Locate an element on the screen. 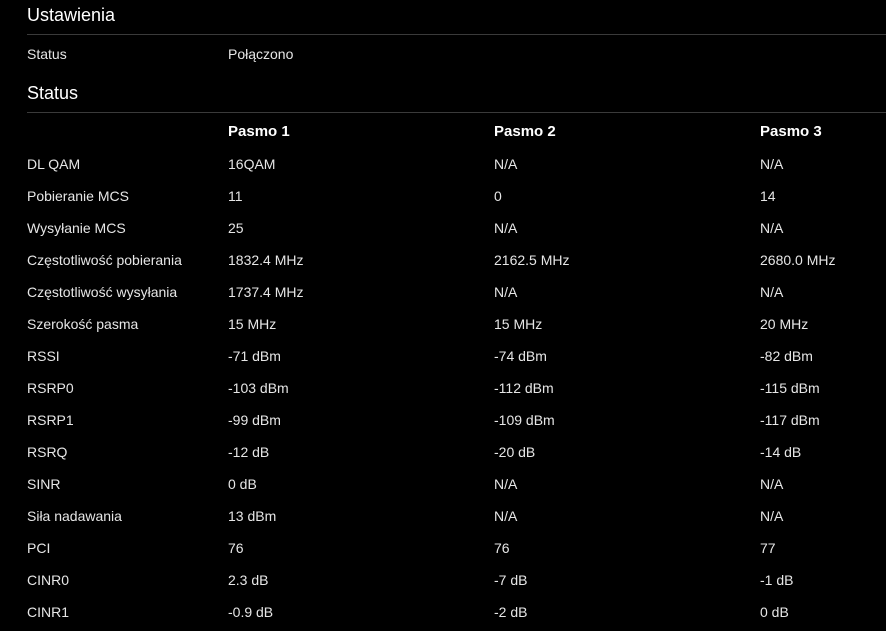 Image resolution: width=886 pixels, height=631 pixels. table-row: Wysyłanie MCS 25 N/A N/A is located at coordinates (456, 228).